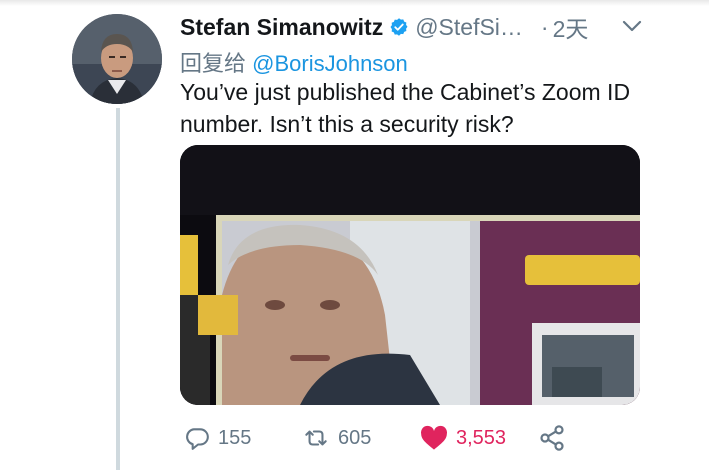 Image resolution: width=709 pixels, height=470 pixels. I want to click on reply-context: 回复给 @BorisJohnson, so click(294, 62).